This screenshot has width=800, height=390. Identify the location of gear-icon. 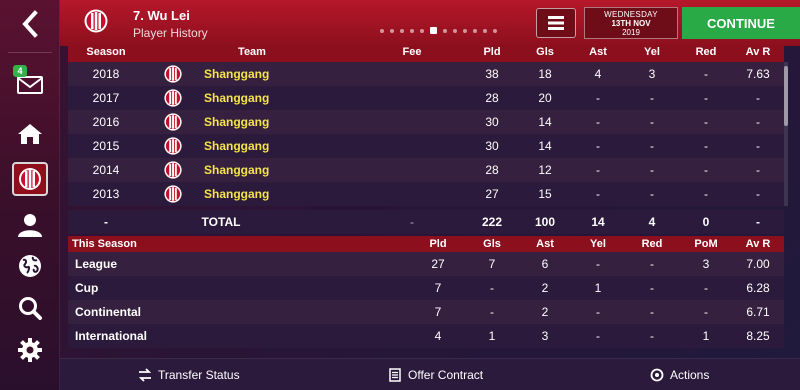
(30, 350).